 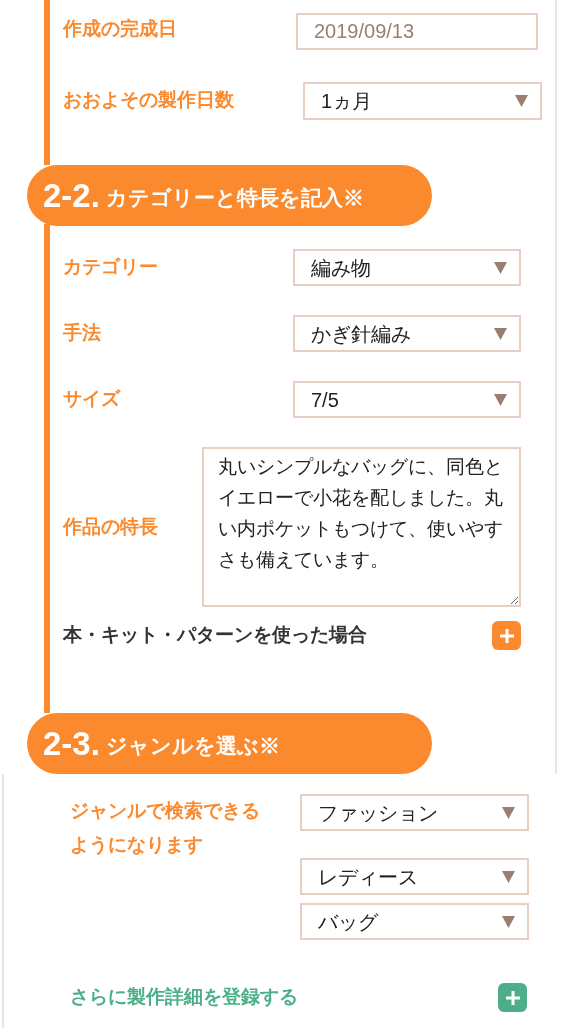 What do you see at coordinates (110, 526) in the screenshot?
I see `field-label: 作品の特長` at bounding box center [110, 526].